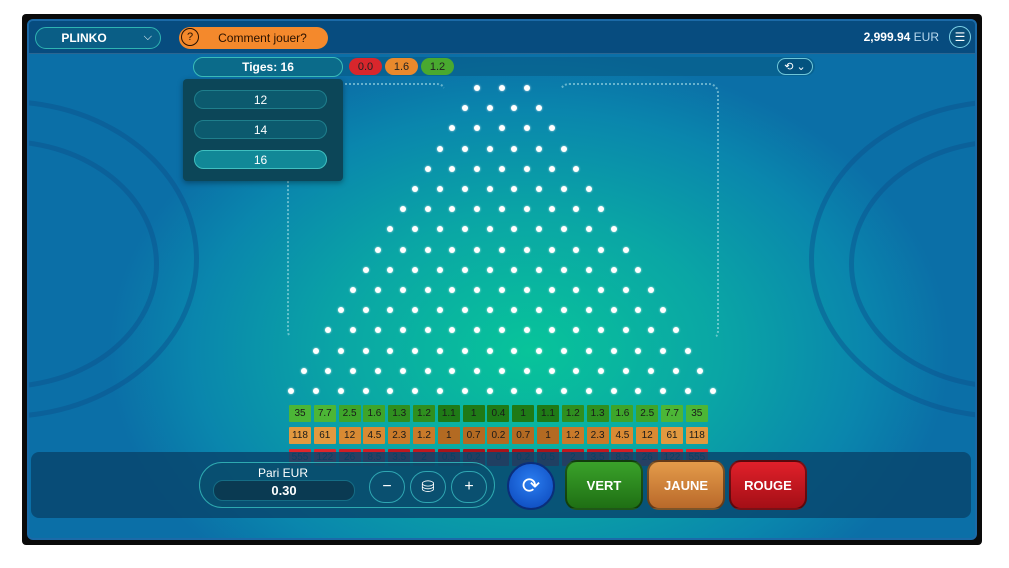 This screenshot has height=568, width=1009. Describe the element at coordinates (672, 435) in the screenshot. I see `multiplier-yellow: 61` at that location.